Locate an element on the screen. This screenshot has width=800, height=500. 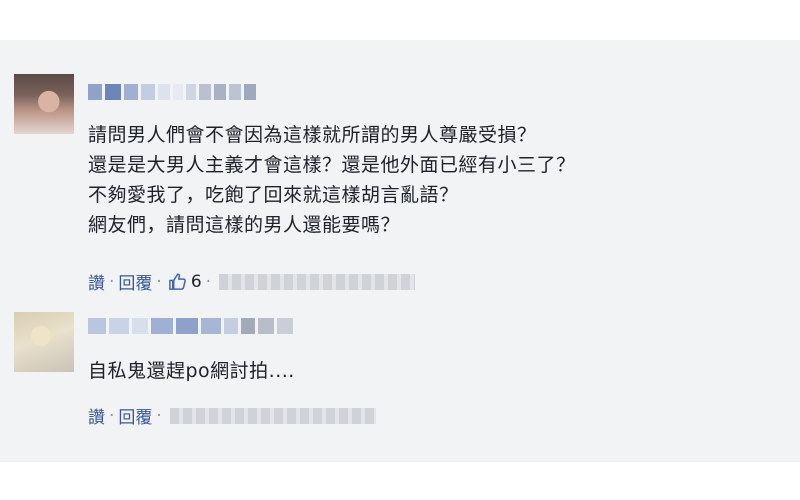
thumbs-up-icon is located at coordinates (177, 281).